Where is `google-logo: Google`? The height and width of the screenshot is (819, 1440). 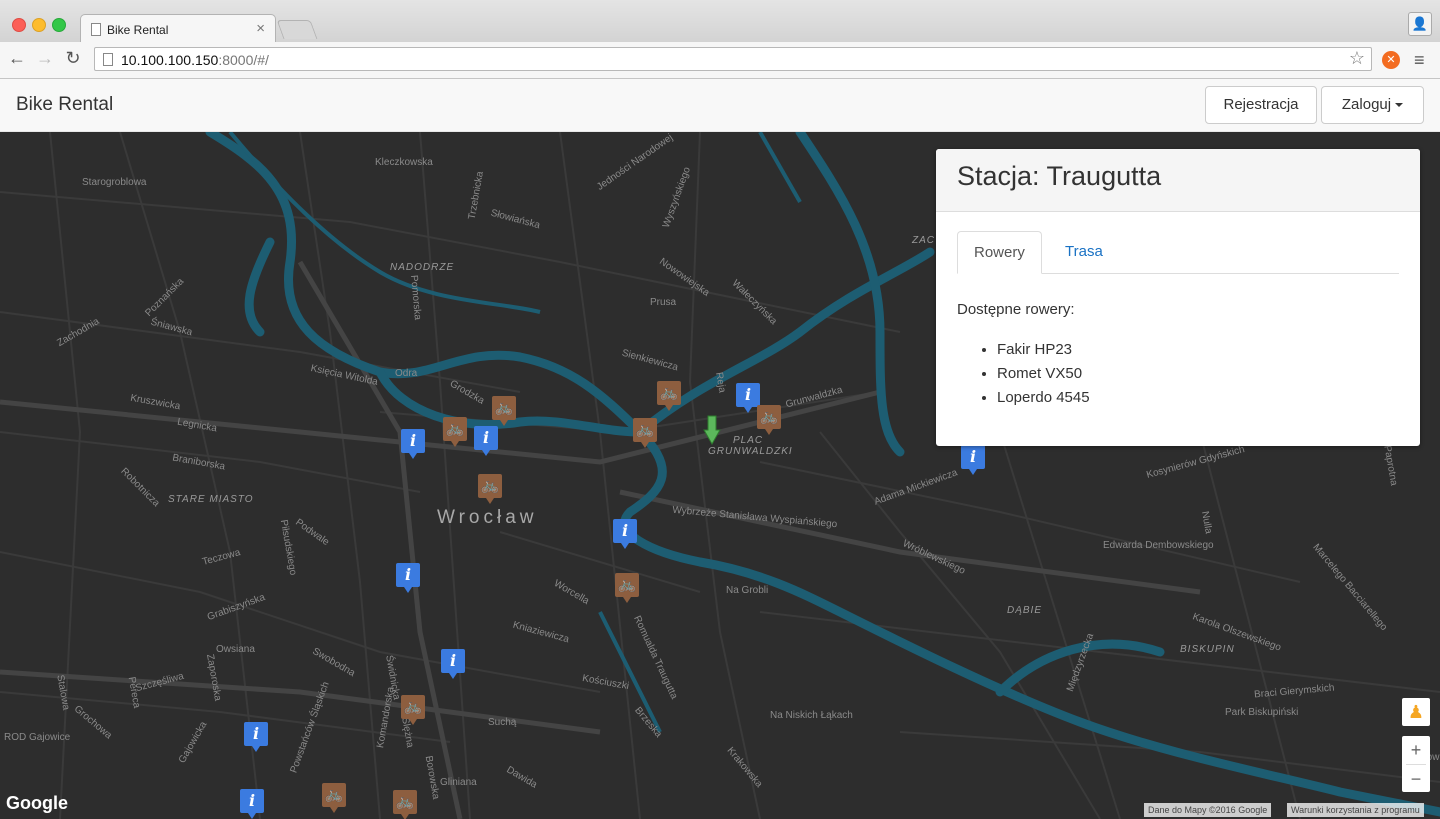
google-logo: Google is located at coordinates (37, 803).